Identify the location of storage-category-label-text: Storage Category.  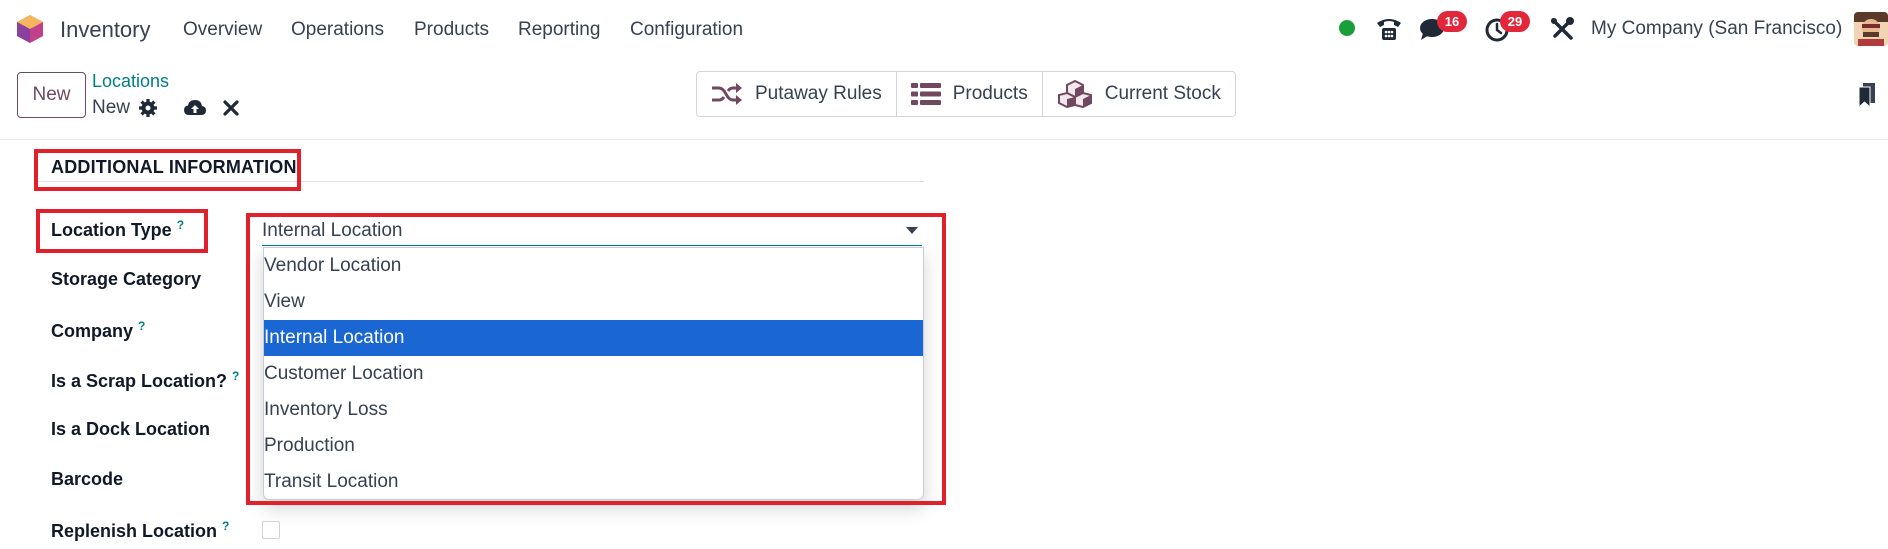
(126, 279).